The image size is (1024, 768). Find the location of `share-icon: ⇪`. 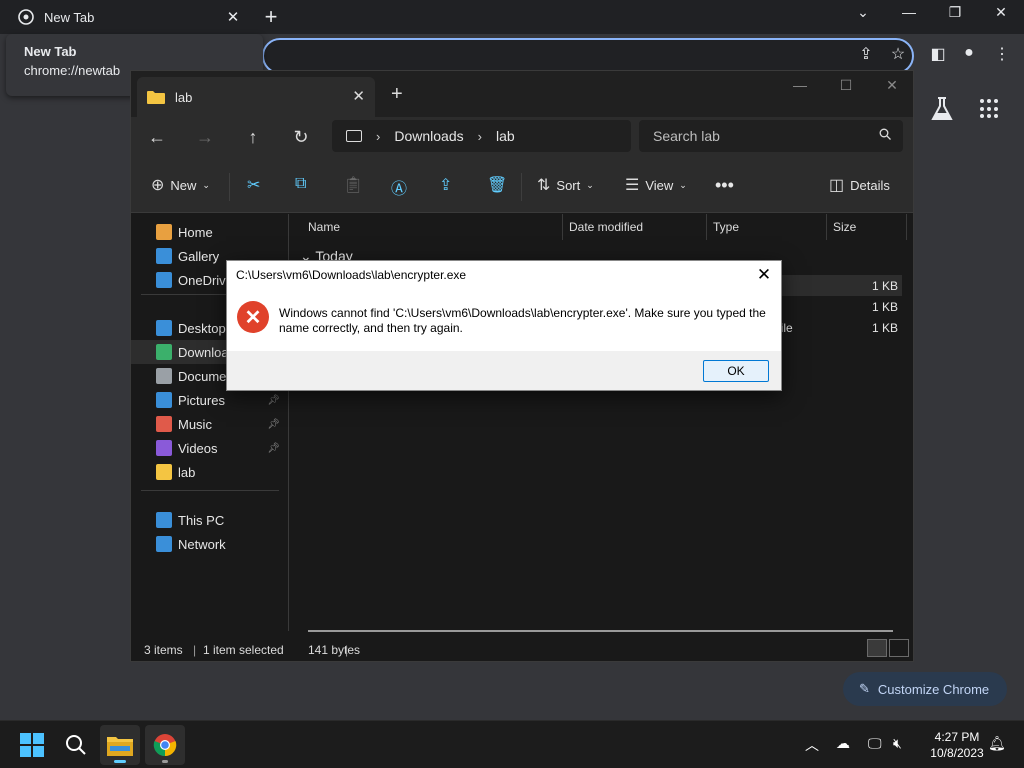

share-icon: ⇪ is located at coordinates (866, 54).